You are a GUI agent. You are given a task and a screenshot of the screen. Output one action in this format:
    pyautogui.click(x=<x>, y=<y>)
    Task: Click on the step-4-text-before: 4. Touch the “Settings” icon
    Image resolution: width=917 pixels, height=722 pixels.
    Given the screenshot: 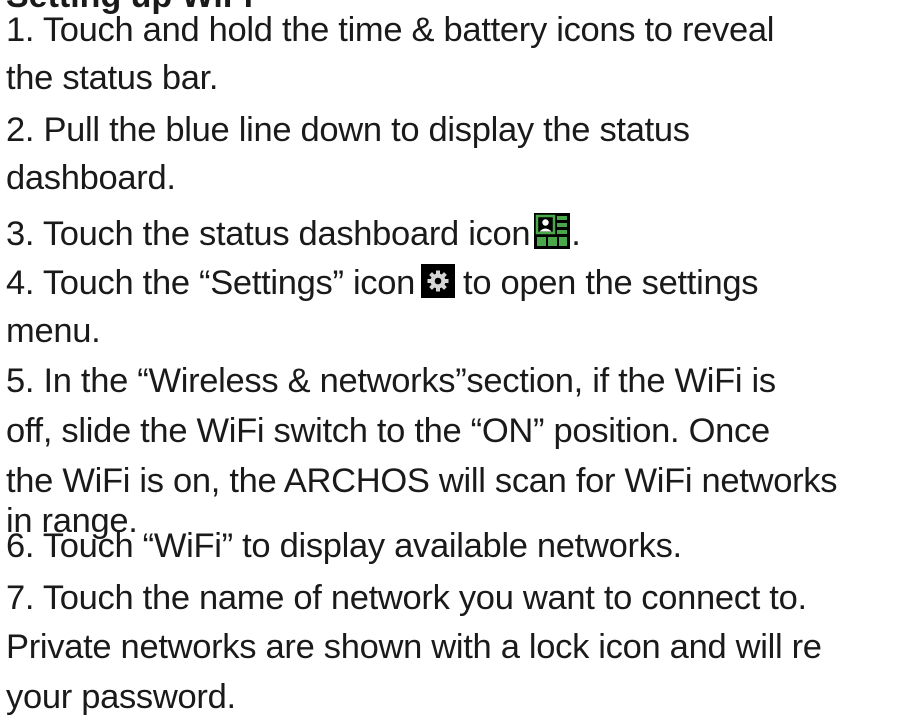 What is the action you would take?
    pyautogui.click(x=211, y=283)
    